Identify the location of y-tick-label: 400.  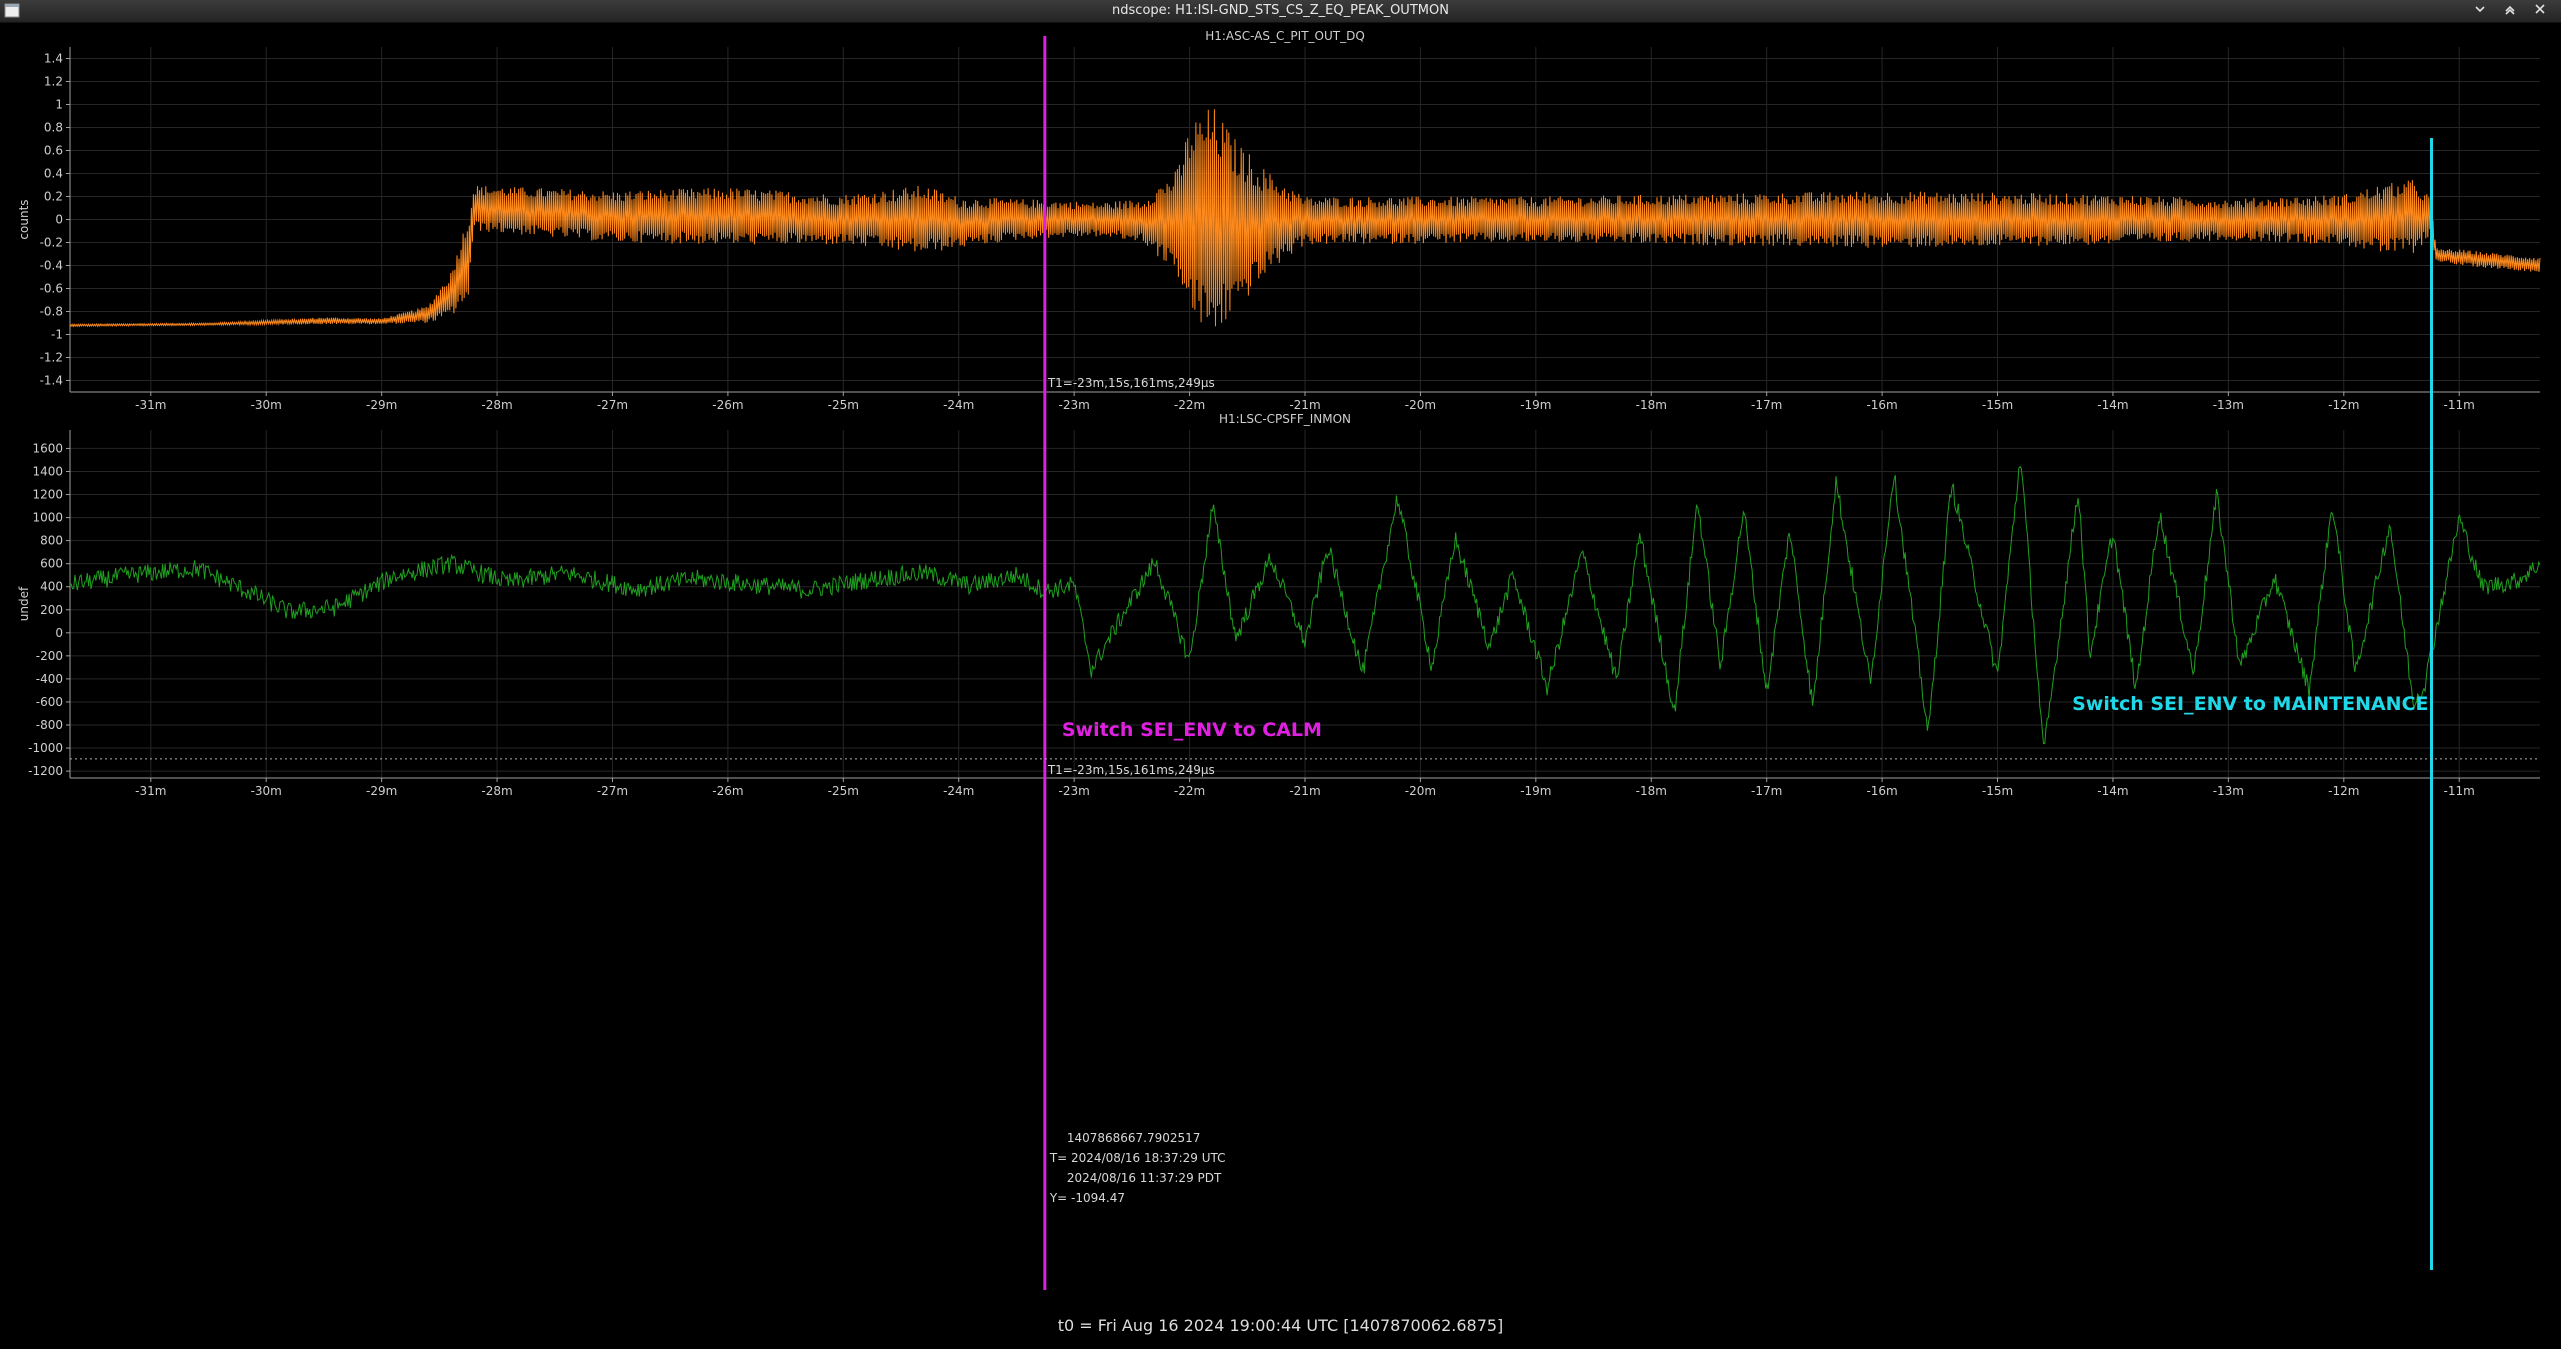
(51, 587).